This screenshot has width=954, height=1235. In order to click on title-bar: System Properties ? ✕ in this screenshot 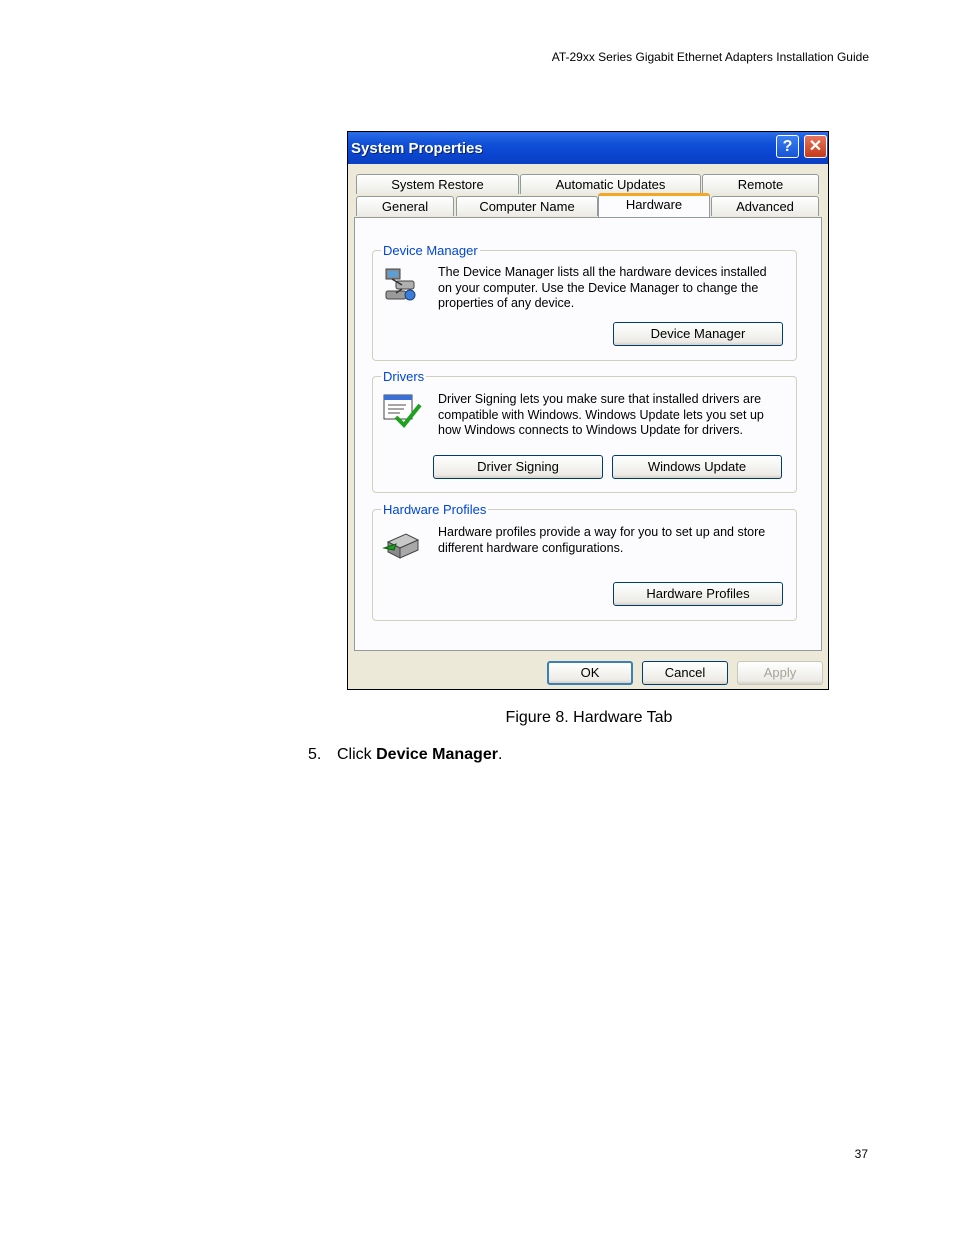, I will do `click(588, 148)`.